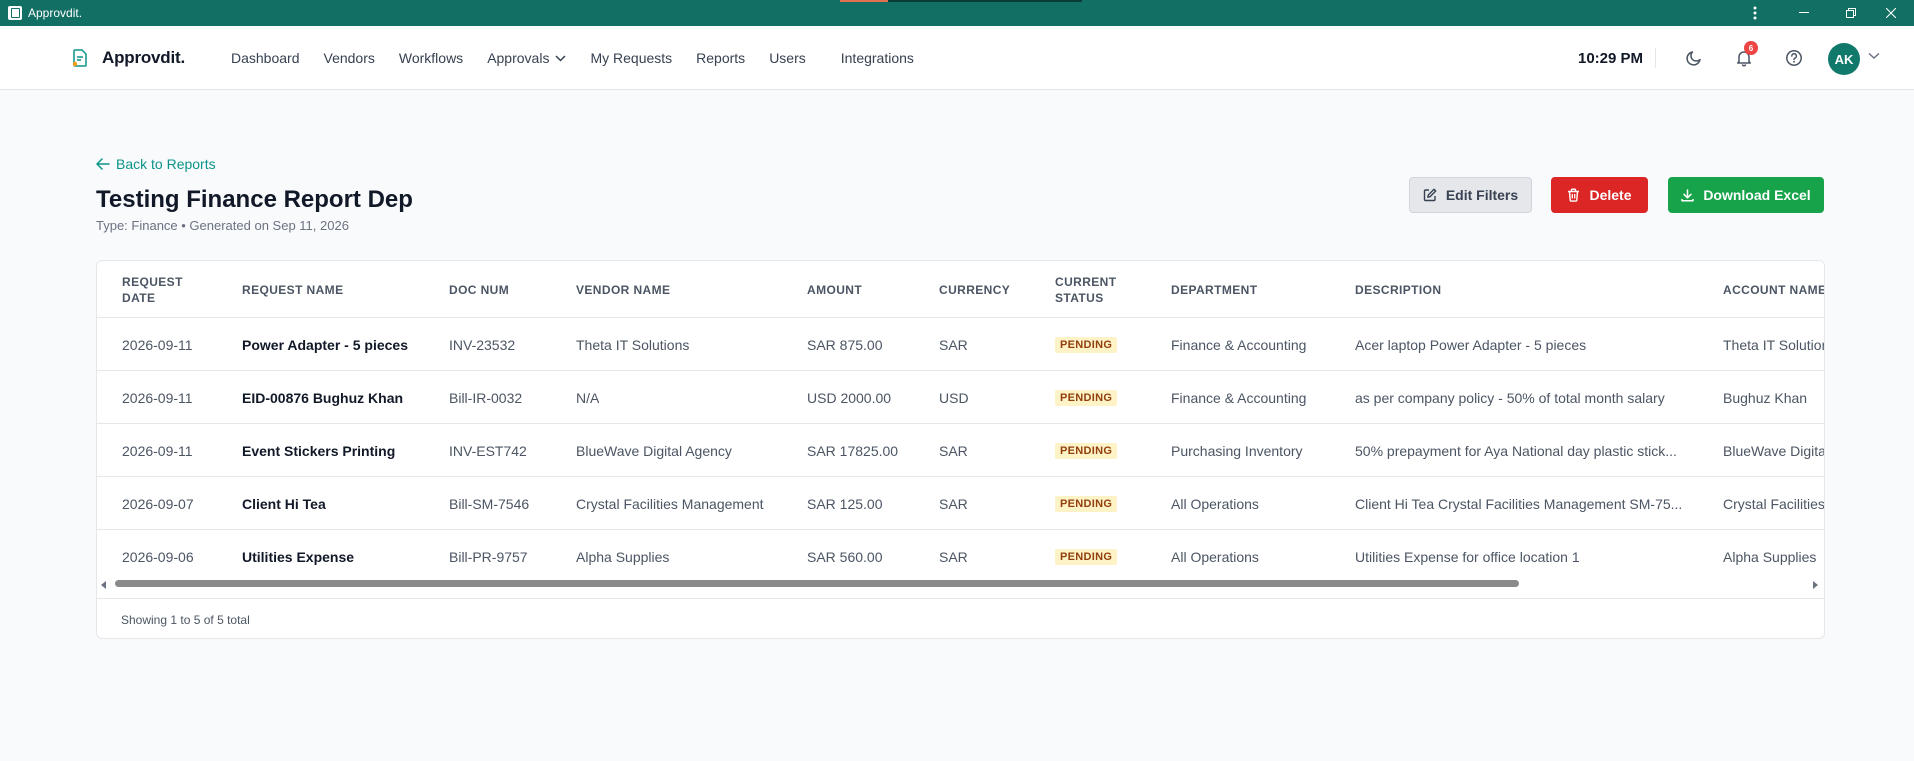  Describe the element at coordinates (974, 289) in the screenshot. I see `column-header-currency: CURRENCY` at that location.